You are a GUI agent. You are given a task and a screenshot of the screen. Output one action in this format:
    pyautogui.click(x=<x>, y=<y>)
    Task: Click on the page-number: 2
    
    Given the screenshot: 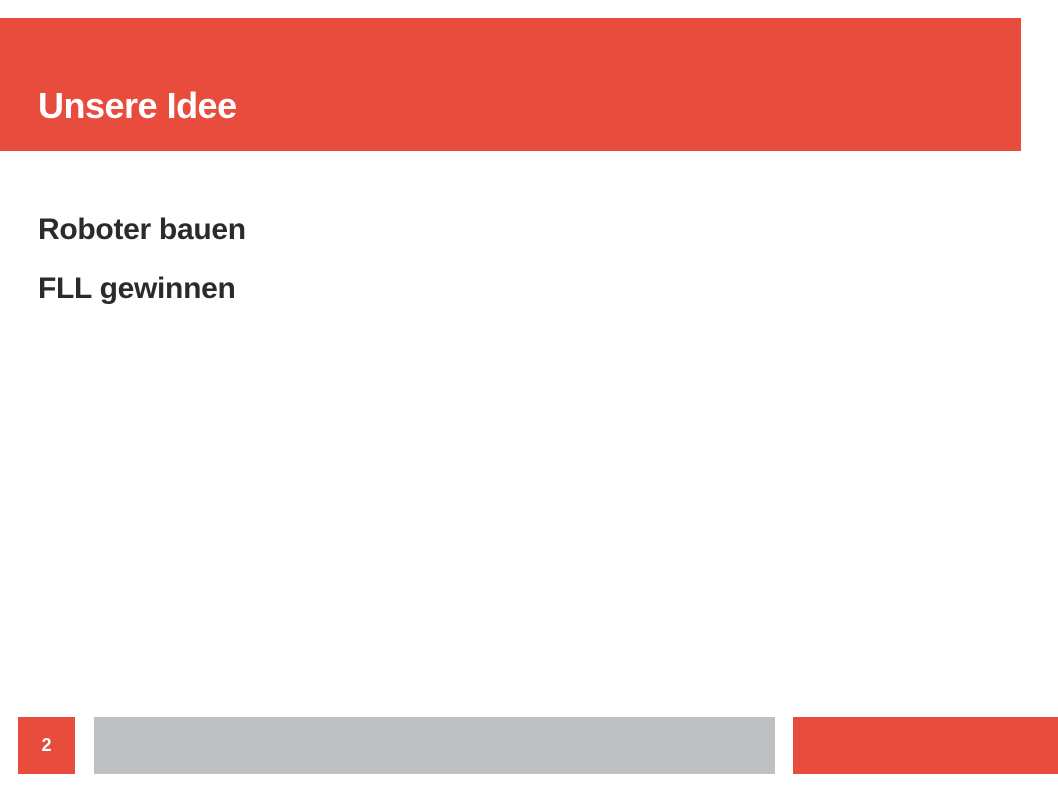 What is the action you would take?
    pyautogui.click(x=46, y=745)
    